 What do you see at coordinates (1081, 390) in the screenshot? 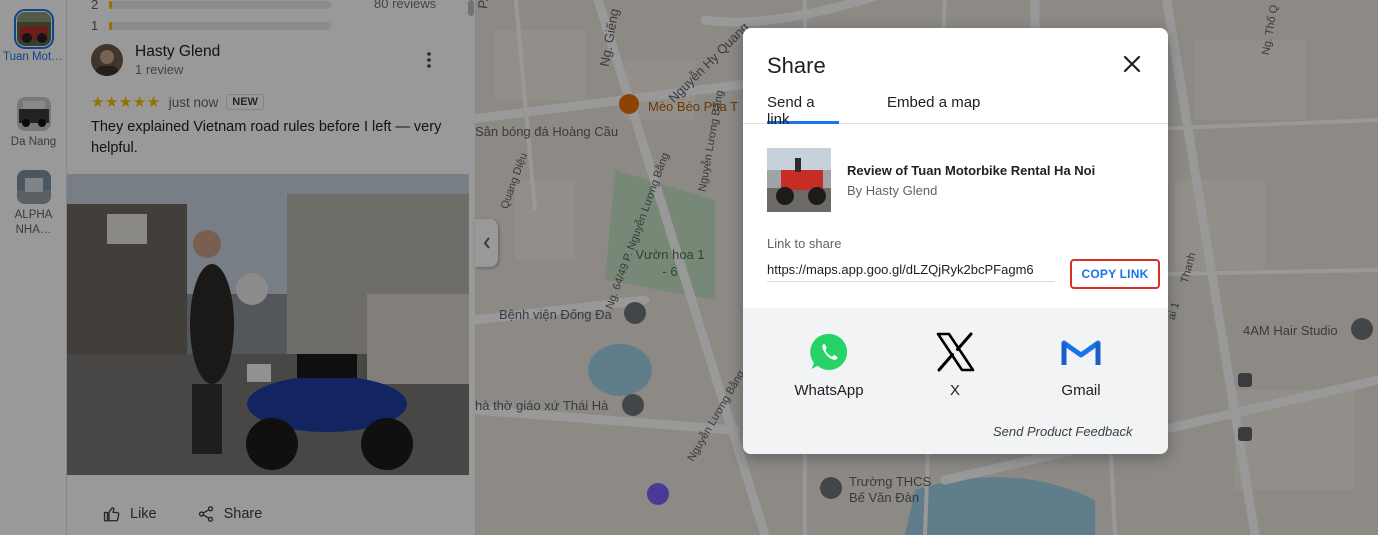
I see `share-option-label: Gmail` at bounding box center [1081, 390].